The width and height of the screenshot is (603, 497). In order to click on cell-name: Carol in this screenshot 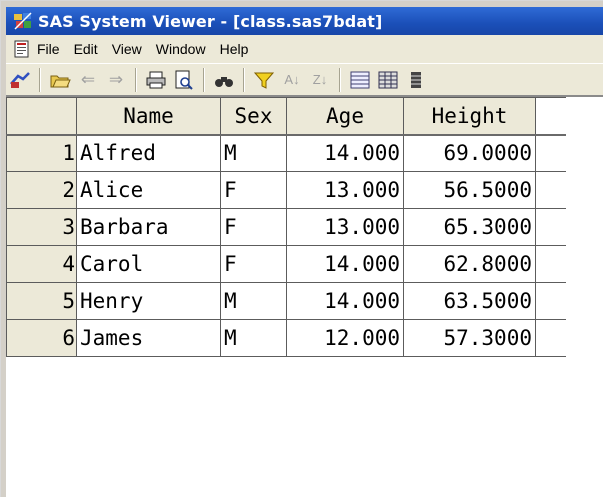, I will do `click(148, 264)`.